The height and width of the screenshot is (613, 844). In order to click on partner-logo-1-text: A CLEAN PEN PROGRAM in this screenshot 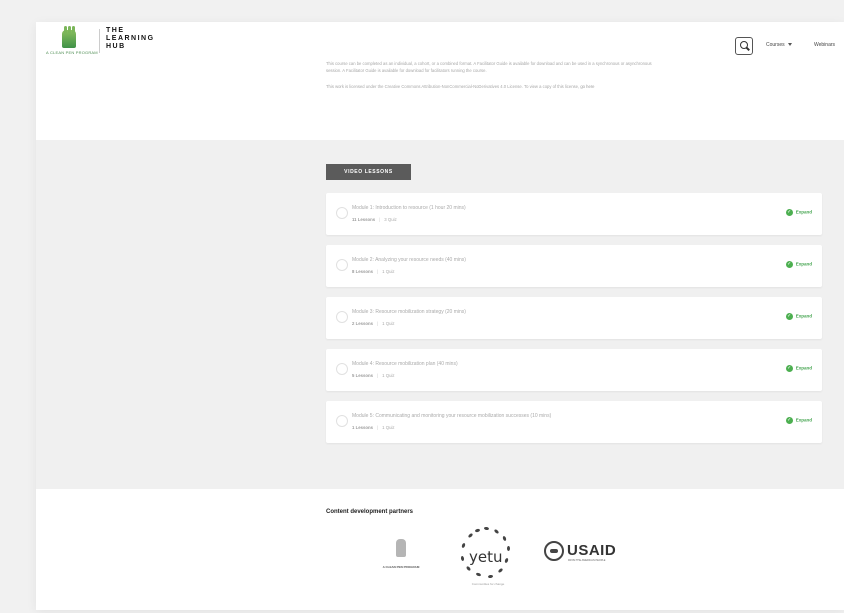, I will do `click(401, 567)`.